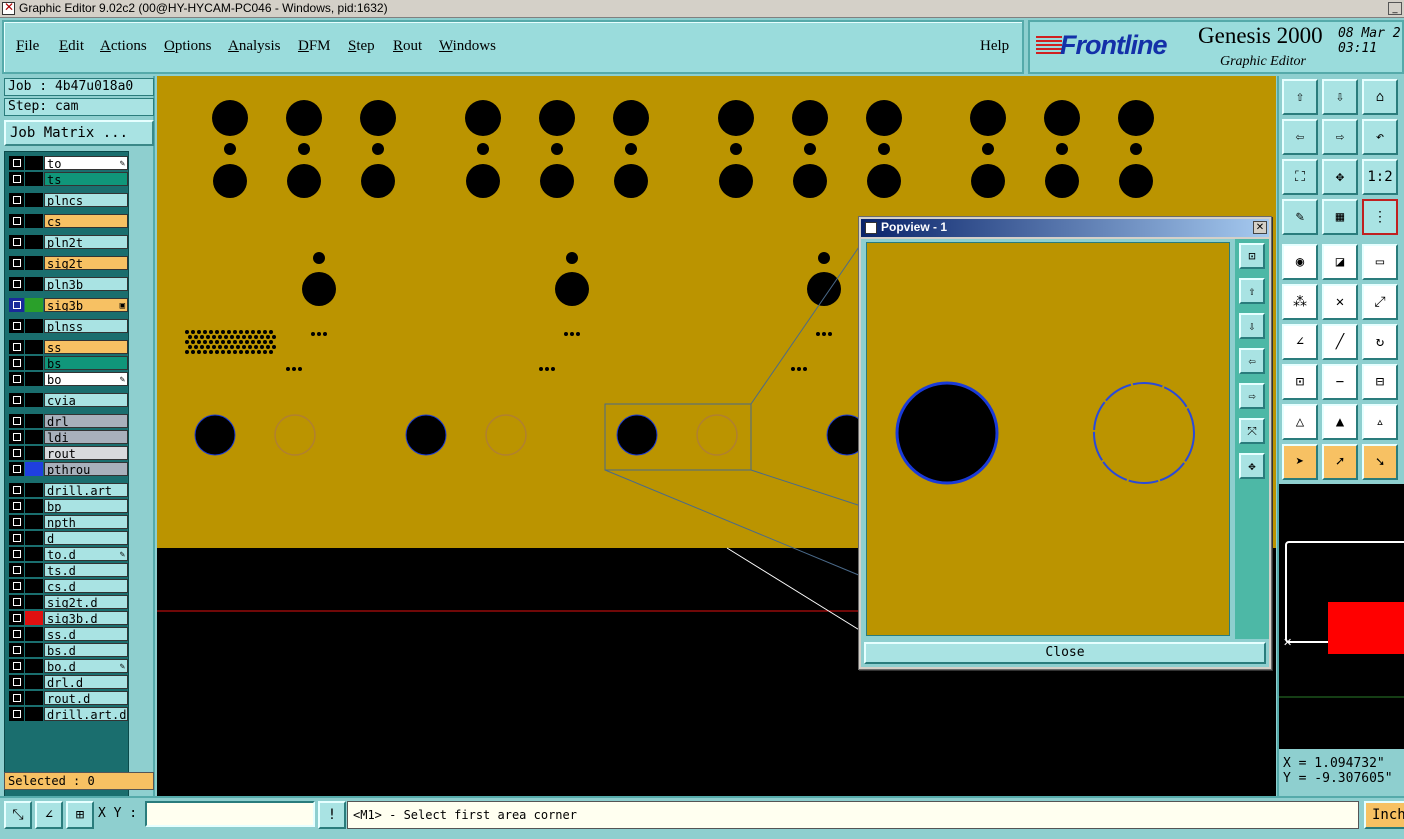 The image size is (1404, 839). What do you see at coordinates (1065, 653) in the screenshot?
I see `popview-close-button: Close` at bounding box center [1065, 653].